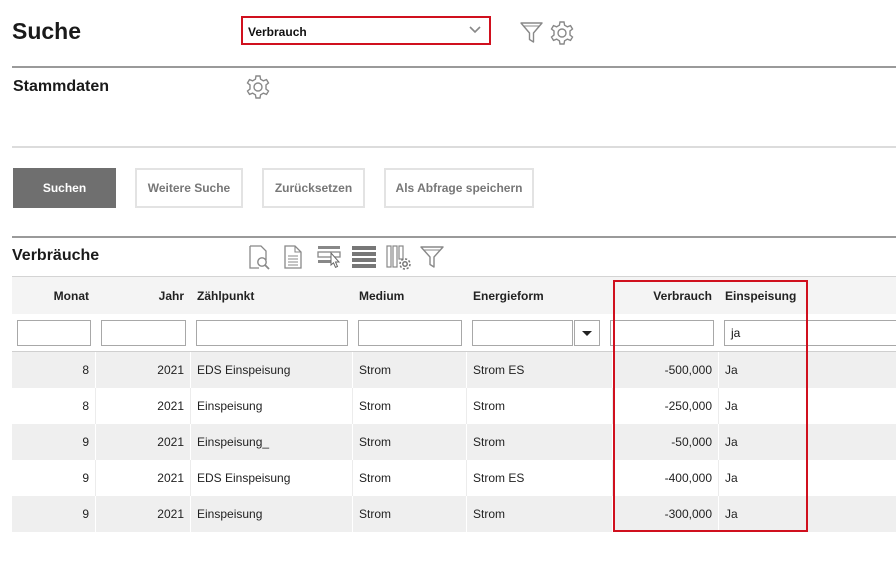  Describe the element at coordinates (760, 296) in the screenshot. I see `col-einspeisung: Einspeisung` at that location.